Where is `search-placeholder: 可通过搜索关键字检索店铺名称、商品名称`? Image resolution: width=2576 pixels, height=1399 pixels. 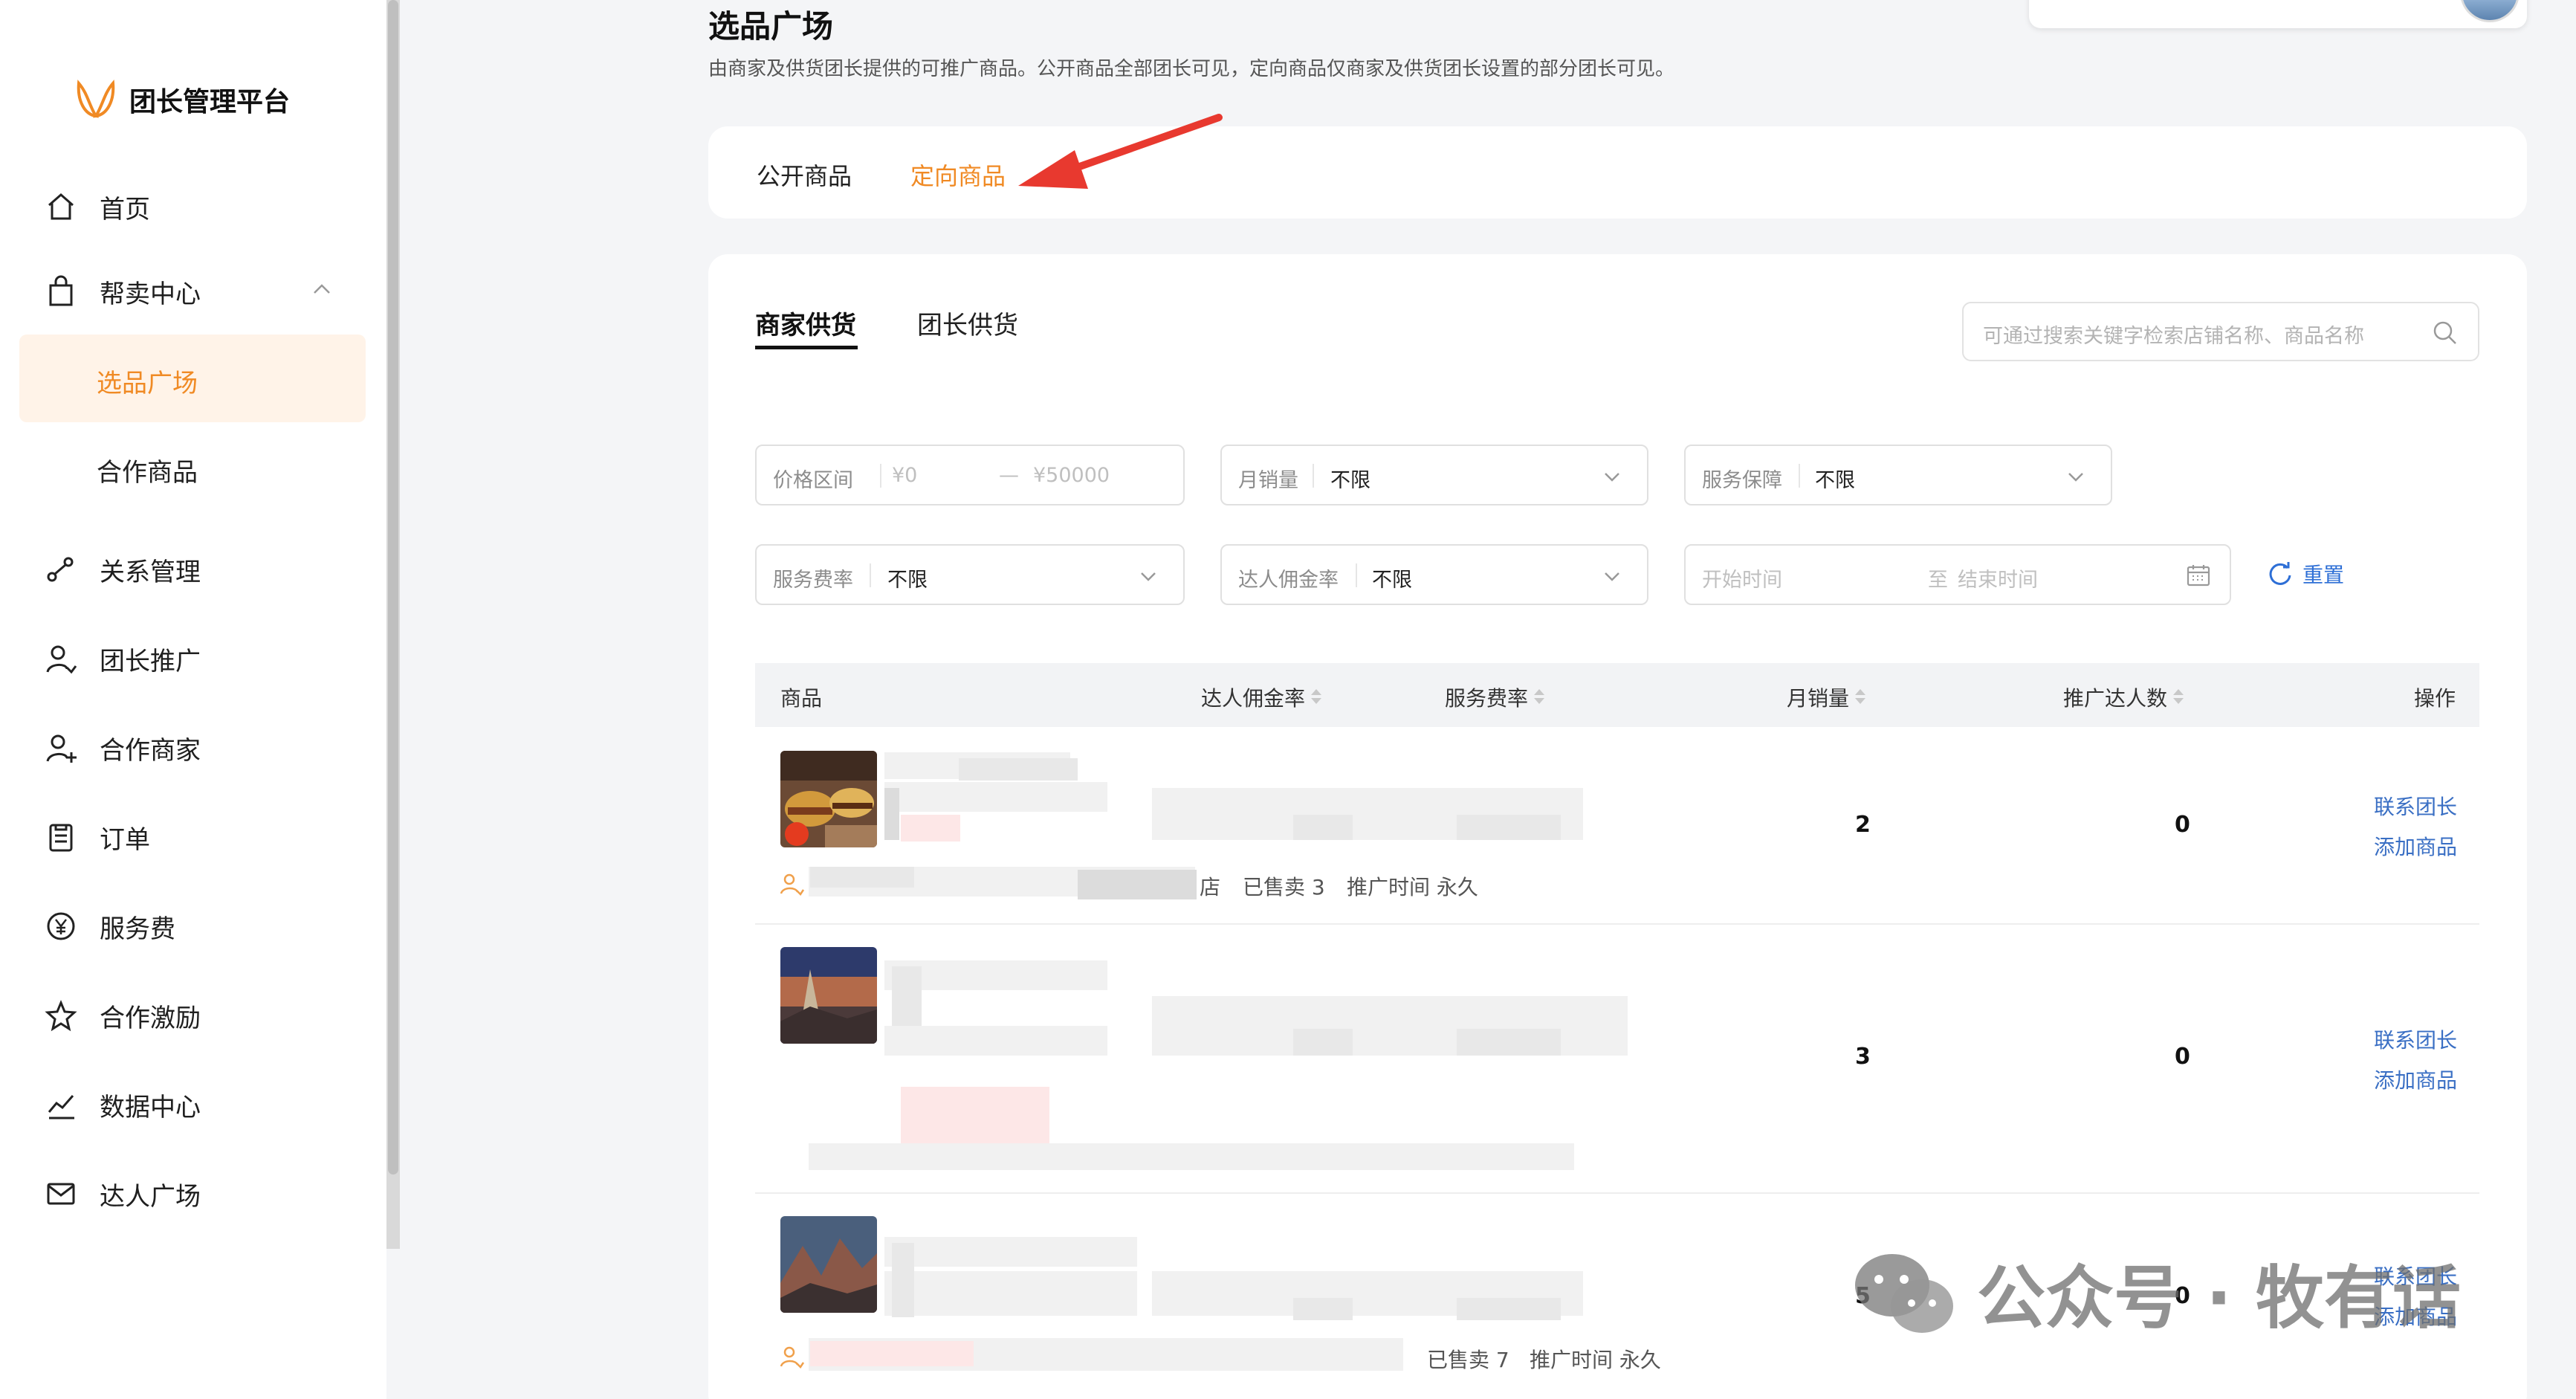 search-placeholder: 可通过搜索关键字检索店铺名称、商品名称 is located at coordinates (2173, 336).